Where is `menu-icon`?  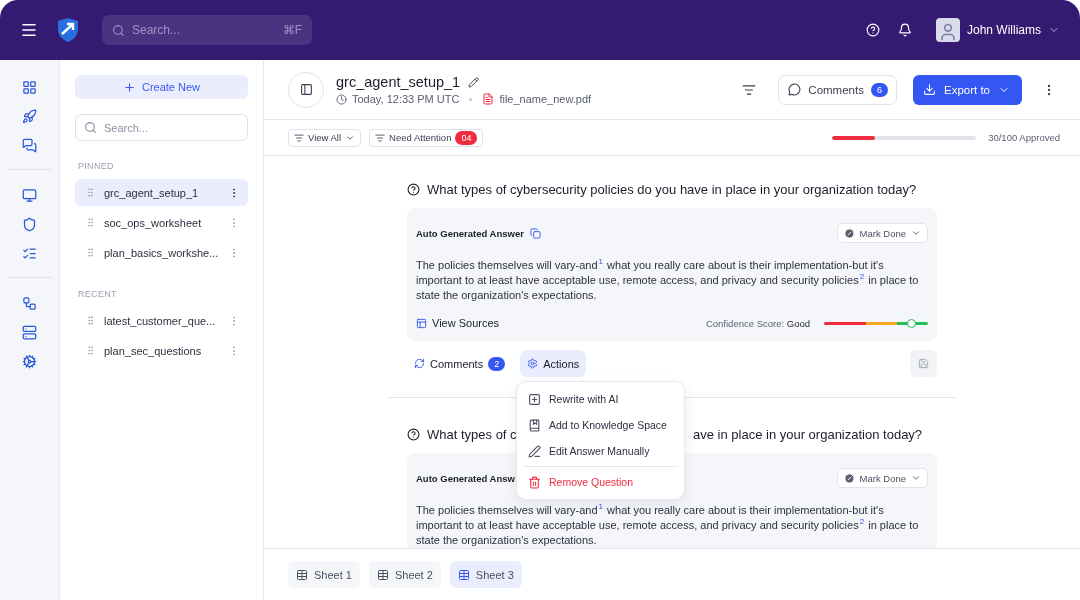
menu-icon is located at coordinates (29, 30).